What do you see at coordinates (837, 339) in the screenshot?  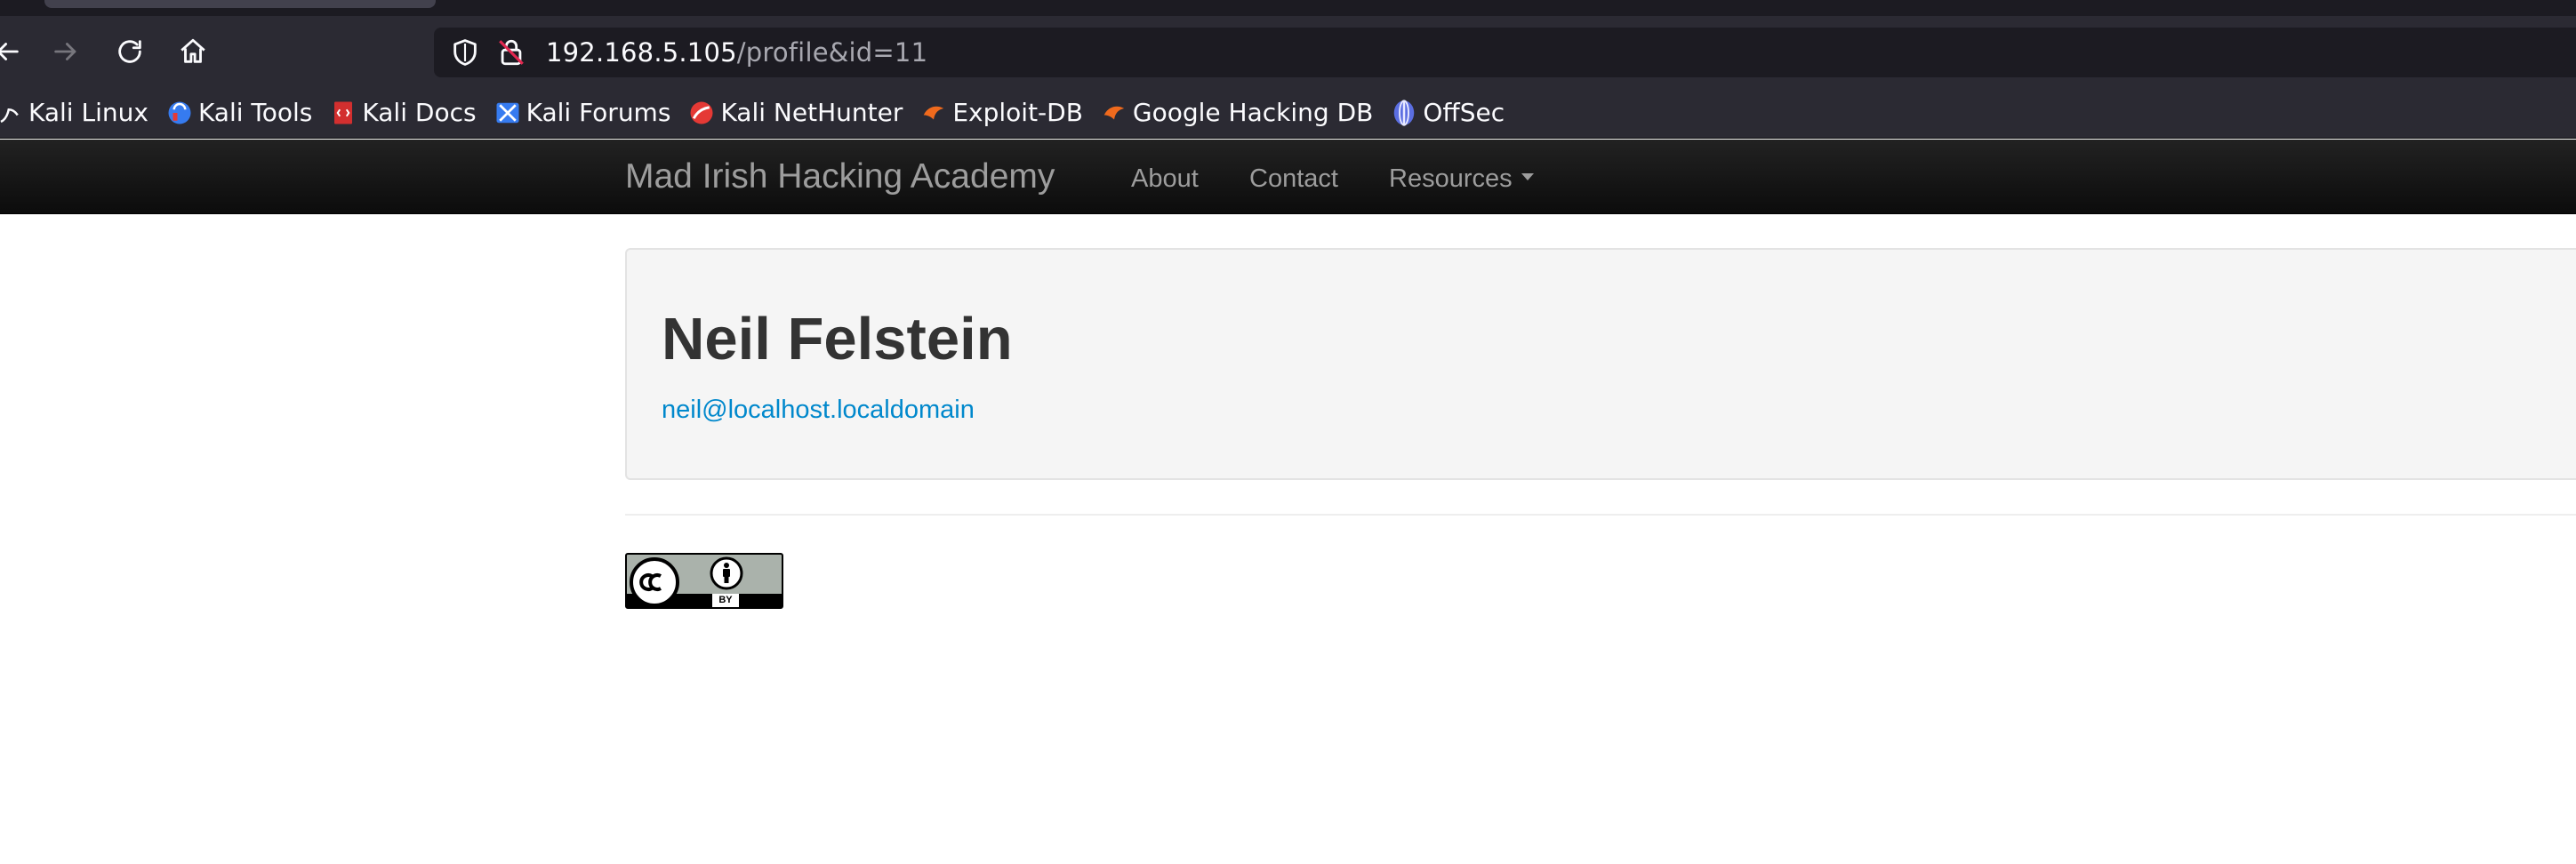 I see `profile-name: Neil Felstein` at bounding box center [837, 339].